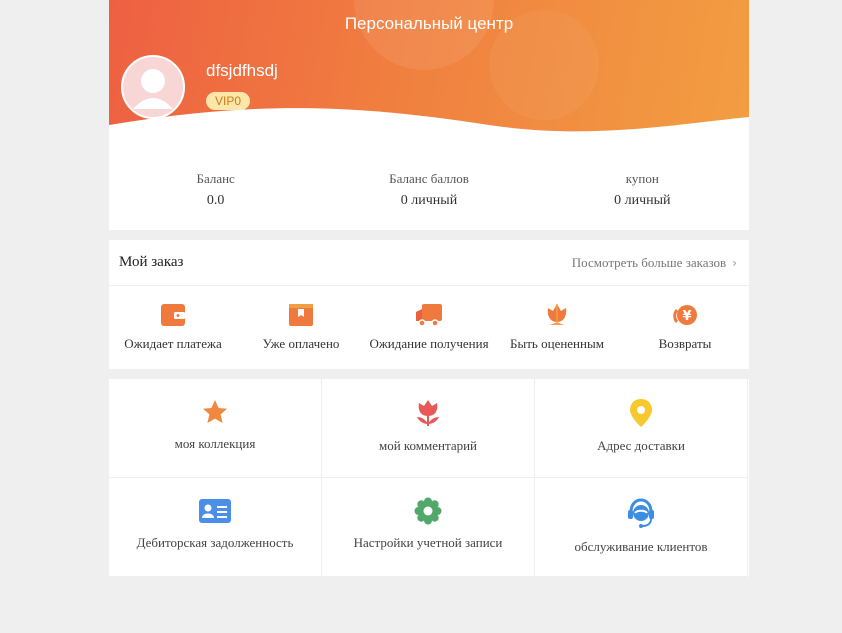  I want to click on order-label: Возвраты, so click(685, 343).